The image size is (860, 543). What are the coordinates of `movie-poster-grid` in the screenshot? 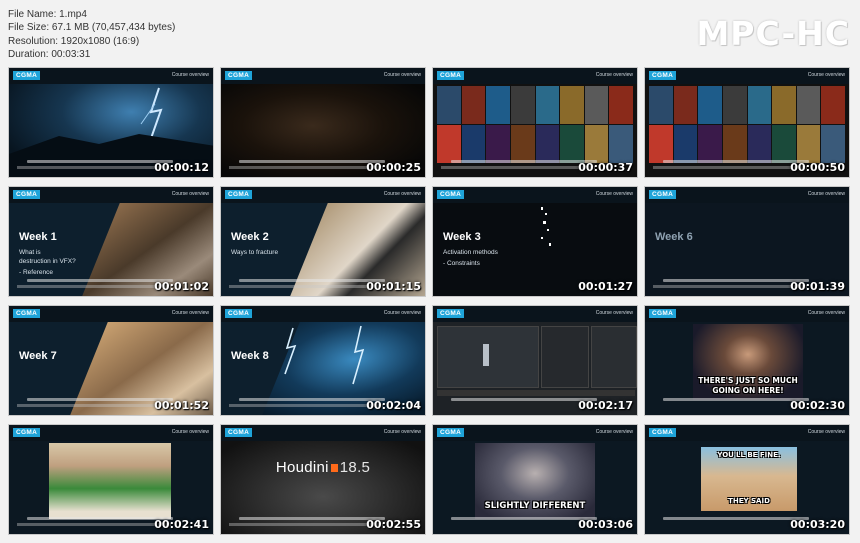 It's located at (535, 124).